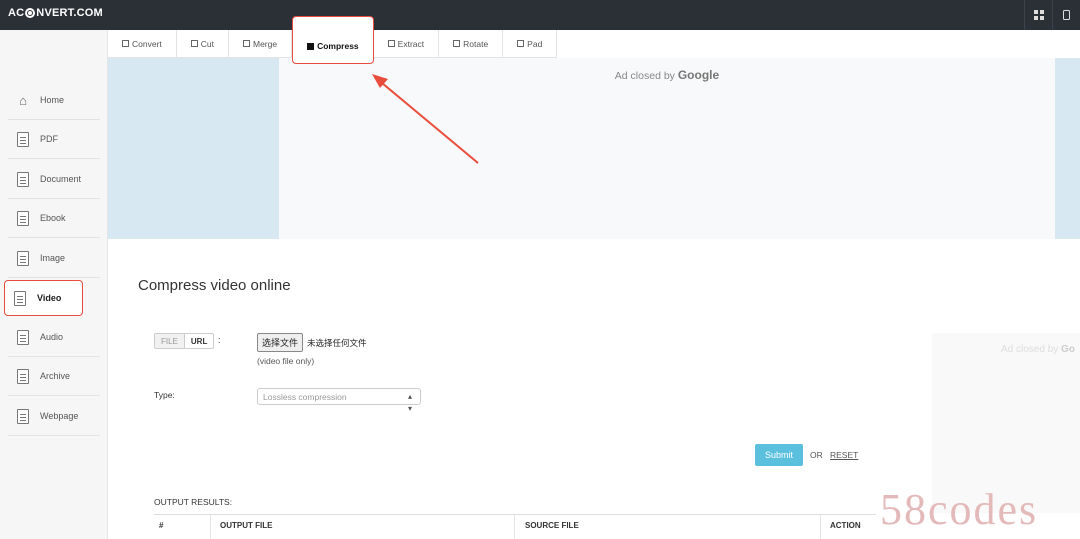 The height and width of the screenshot is (539, 1080). I want to click on tab-compress: Compress, so click(333, 40).